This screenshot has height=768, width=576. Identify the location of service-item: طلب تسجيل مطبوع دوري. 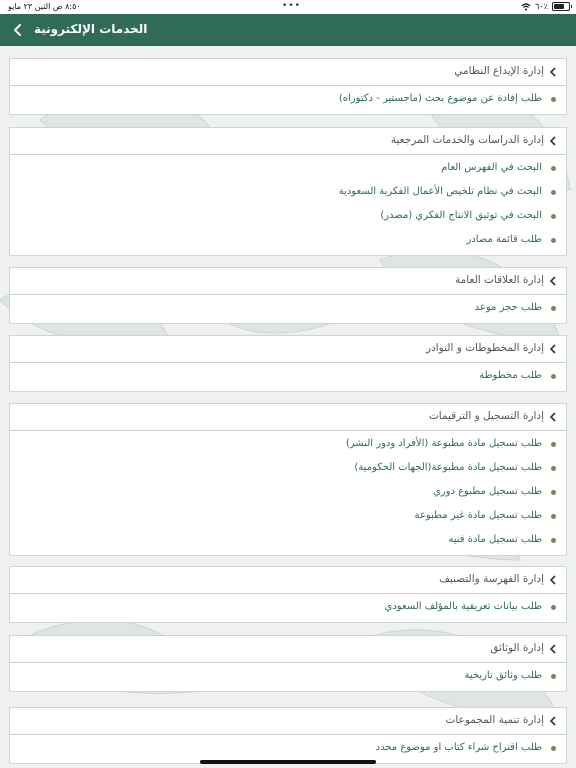
(288, 493).